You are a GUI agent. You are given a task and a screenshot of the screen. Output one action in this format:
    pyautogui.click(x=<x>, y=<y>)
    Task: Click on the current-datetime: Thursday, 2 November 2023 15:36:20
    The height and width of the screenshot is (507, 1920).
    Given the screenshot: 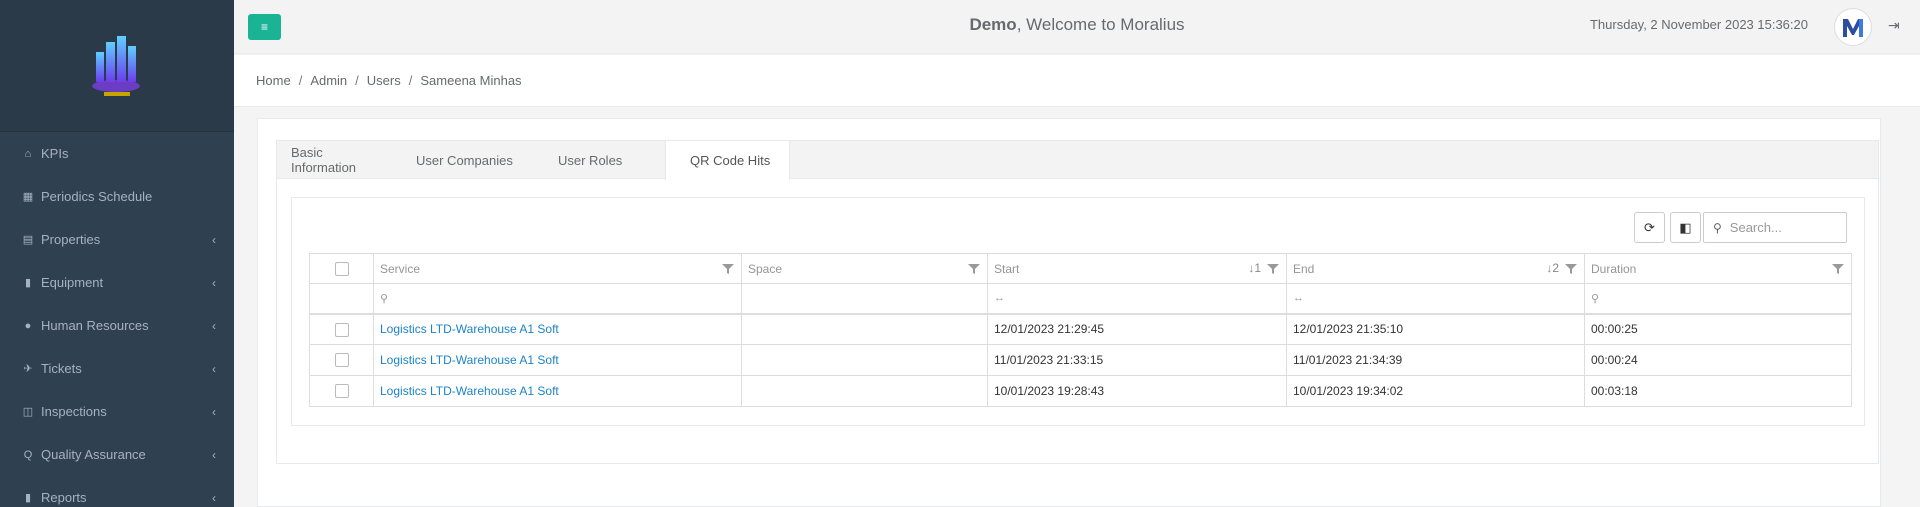 What is the action you would take?
    pyautogui.click(x=1698, y=24)
    